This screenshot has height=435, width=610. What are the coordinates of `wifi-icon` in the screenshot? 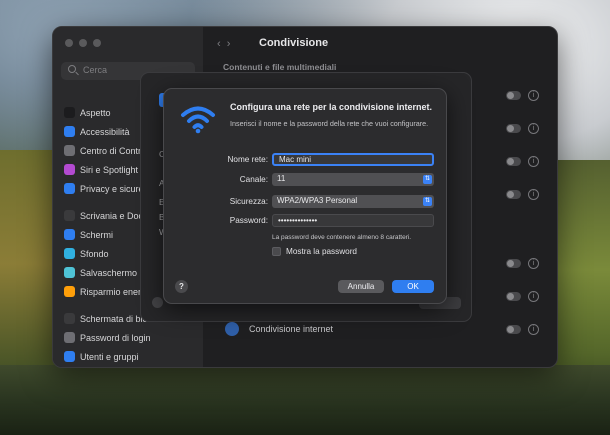 It's located at (198, 120).